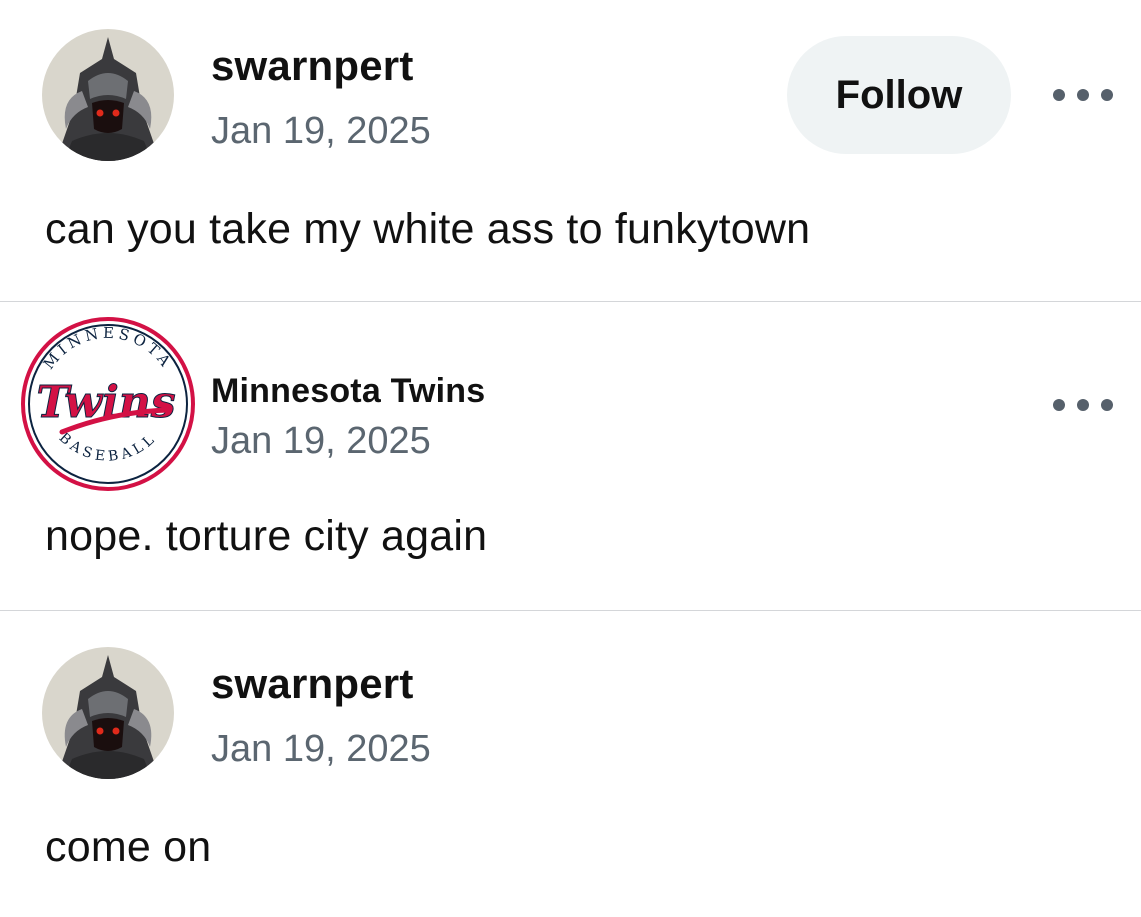 The width and height of the screenshot is (1141, 917). What do you see at coordinates (266, 536) in the screenshot?
I see `post-text: nope. torture city again` at bounding box center [266, 536].